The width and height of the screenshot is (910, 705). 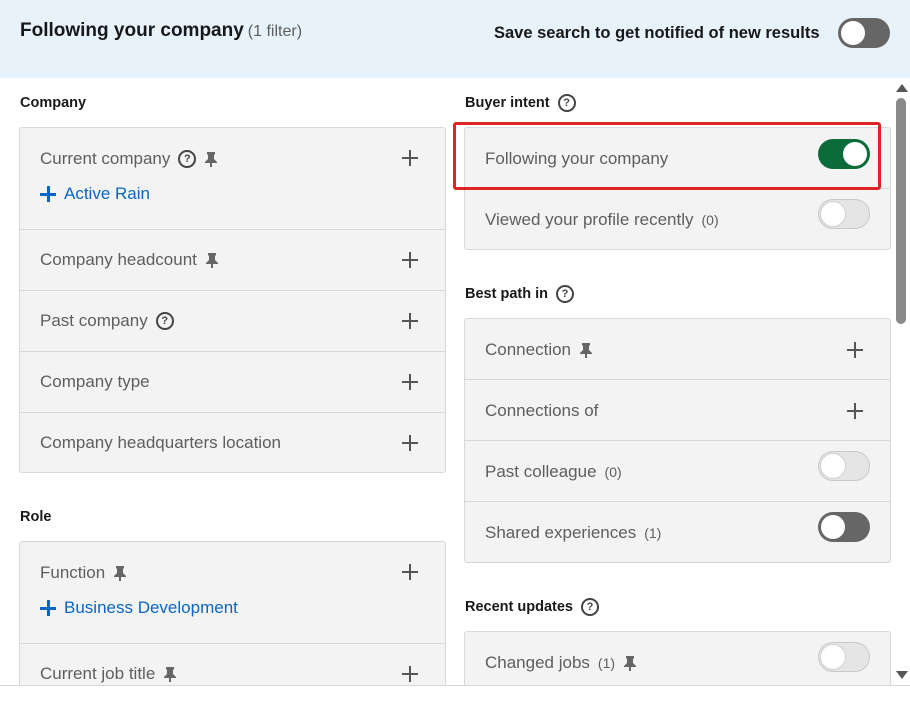 I want to click on filter-row-company-headcount: Company headcount, so click(x=232, y=260).